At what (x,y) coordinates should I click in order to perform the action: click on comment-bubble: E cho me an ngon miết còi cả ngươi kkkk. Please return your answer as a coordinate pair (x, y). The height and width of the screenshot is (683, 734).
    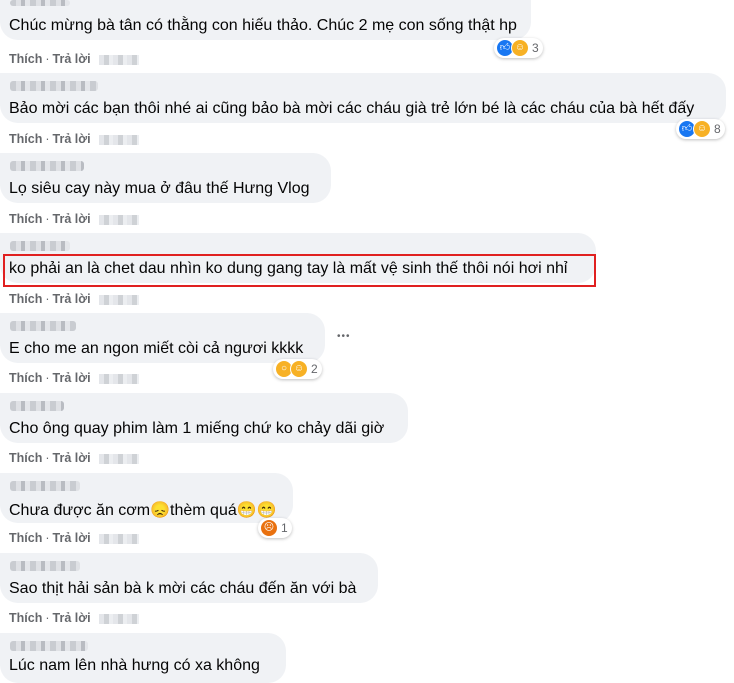
    Looking at the image, I should click on (162, 338).